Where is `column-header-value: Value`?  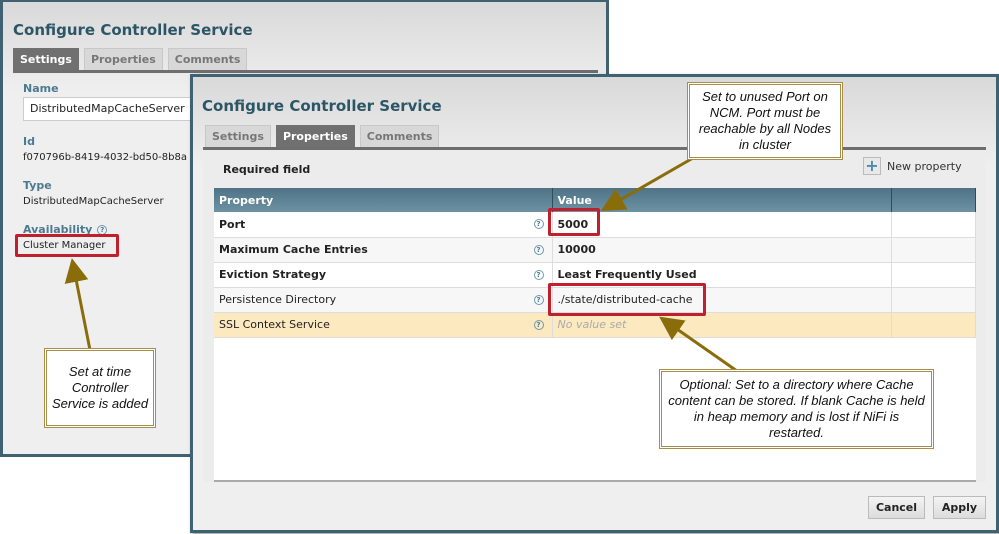
column-header-value: Value is located at coordinates (722, 200).